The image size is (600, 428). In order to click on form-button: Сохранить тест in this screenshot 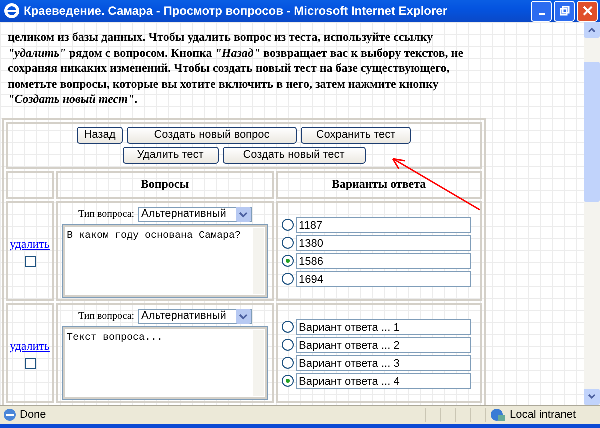, I will do `click(356, 135)`.